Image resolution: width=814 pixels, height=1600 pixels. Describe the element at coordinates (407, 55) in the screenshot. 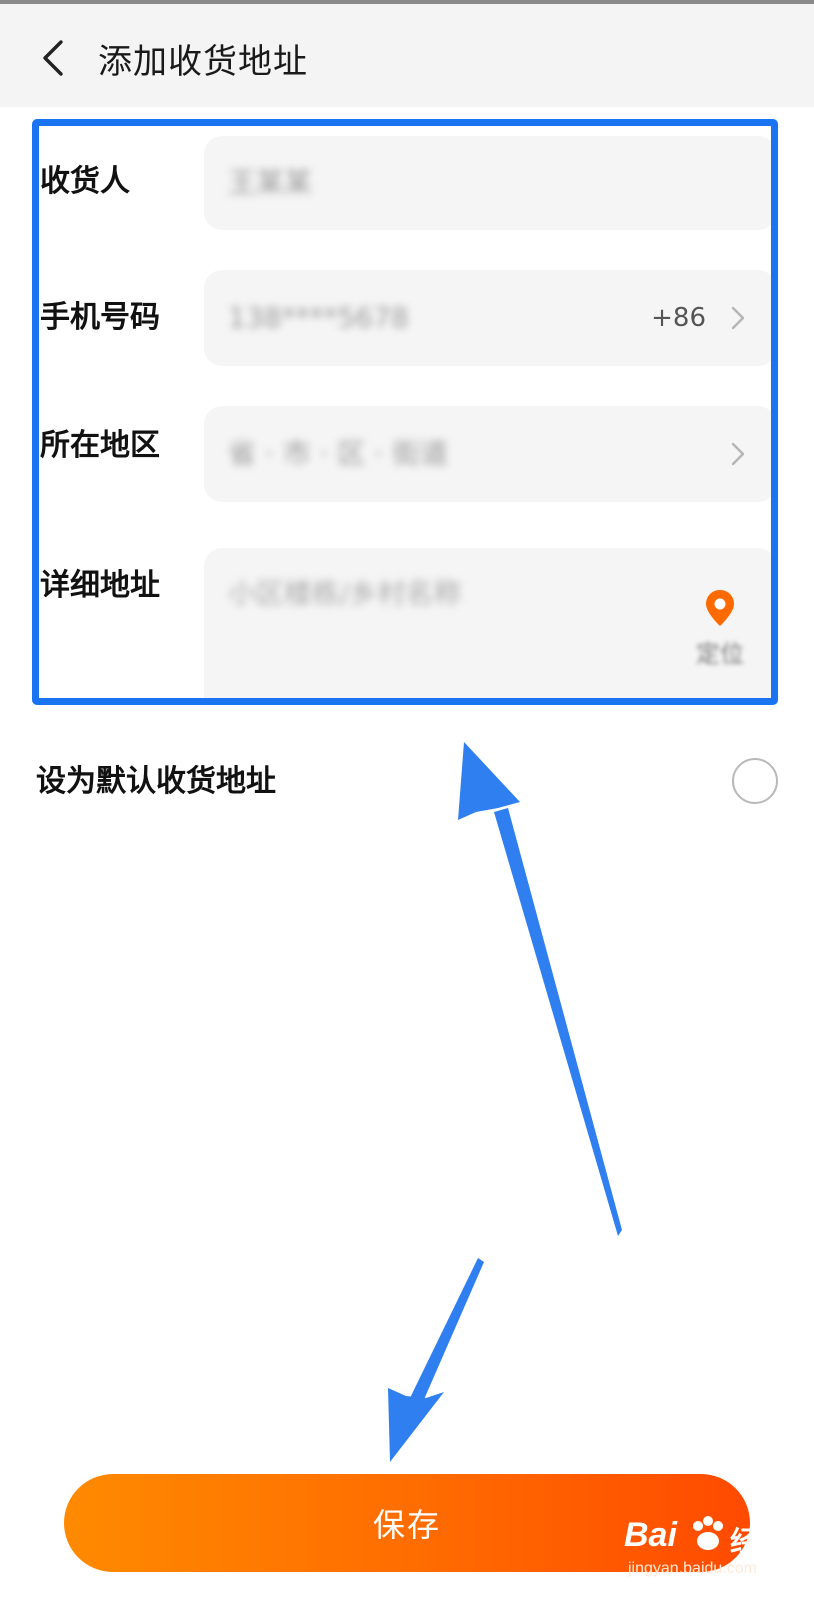

I see `page-header: 添加收货地址` at that location.